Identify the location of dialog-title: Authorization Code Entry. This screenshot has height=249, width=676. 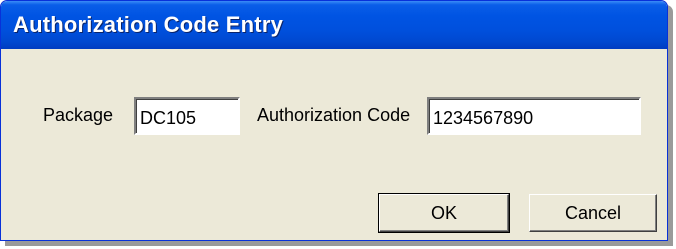
(148, 24).